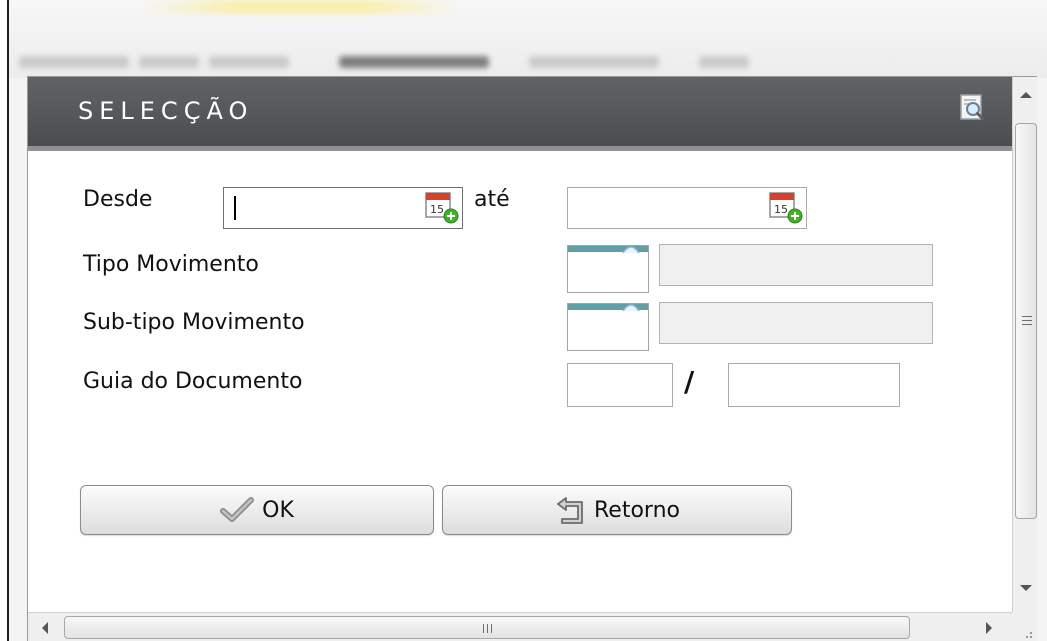 The image size is (1047, 641). I want to click on guia-documento-label: Guia do Documento, so click(193, 381).